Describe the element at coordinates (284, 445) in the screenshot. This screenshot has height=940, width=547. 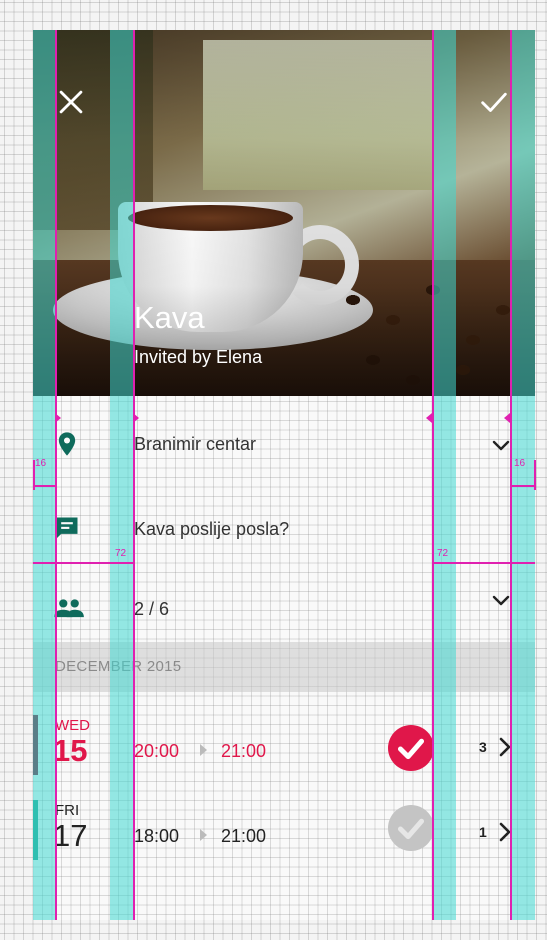
I see `location-row: Branimir centar` at that location.